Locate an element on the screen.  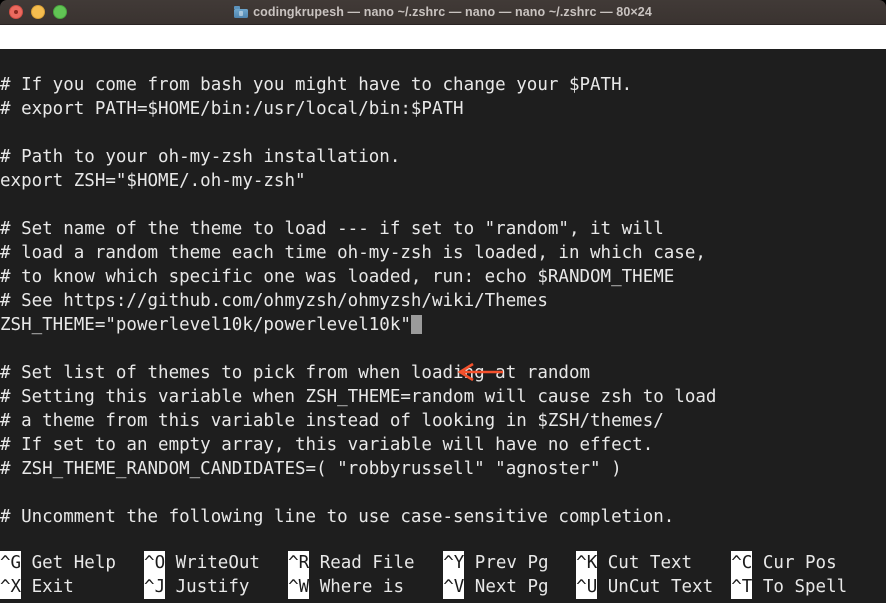
shortcut-label: Next Pg is located at coordinates (506, 587).